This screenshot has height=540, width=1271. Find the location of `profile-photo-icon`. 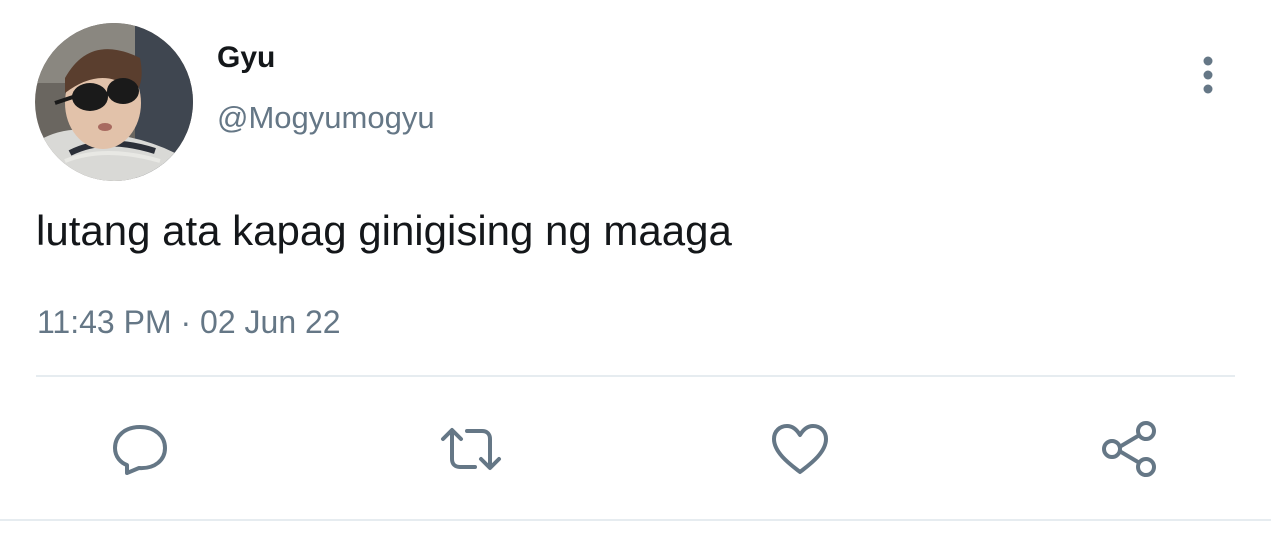

profile-photo-icon is located at coordinates (114, 102).